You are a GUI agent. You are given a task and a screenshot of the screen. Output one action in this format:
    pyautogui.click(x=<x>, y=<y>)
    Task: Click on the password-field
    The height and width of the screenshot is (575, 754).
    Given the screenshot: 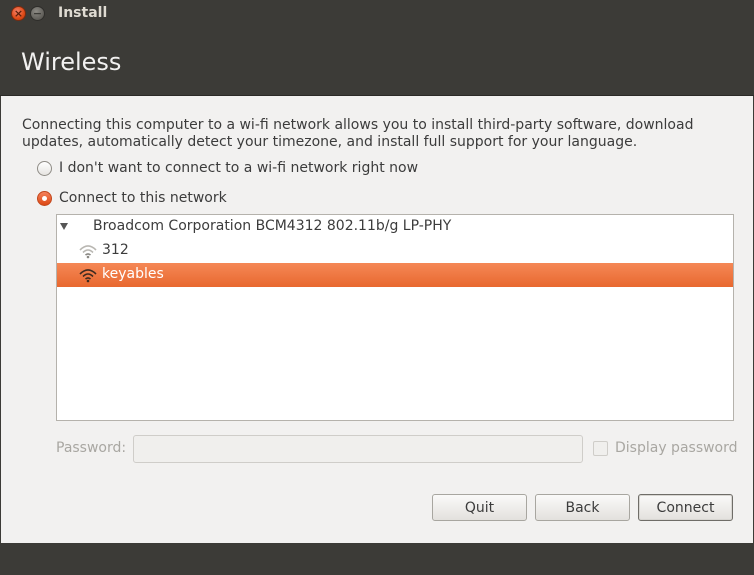 What is the action you would take?
    pyautogui.click(x=358, y=449)
    